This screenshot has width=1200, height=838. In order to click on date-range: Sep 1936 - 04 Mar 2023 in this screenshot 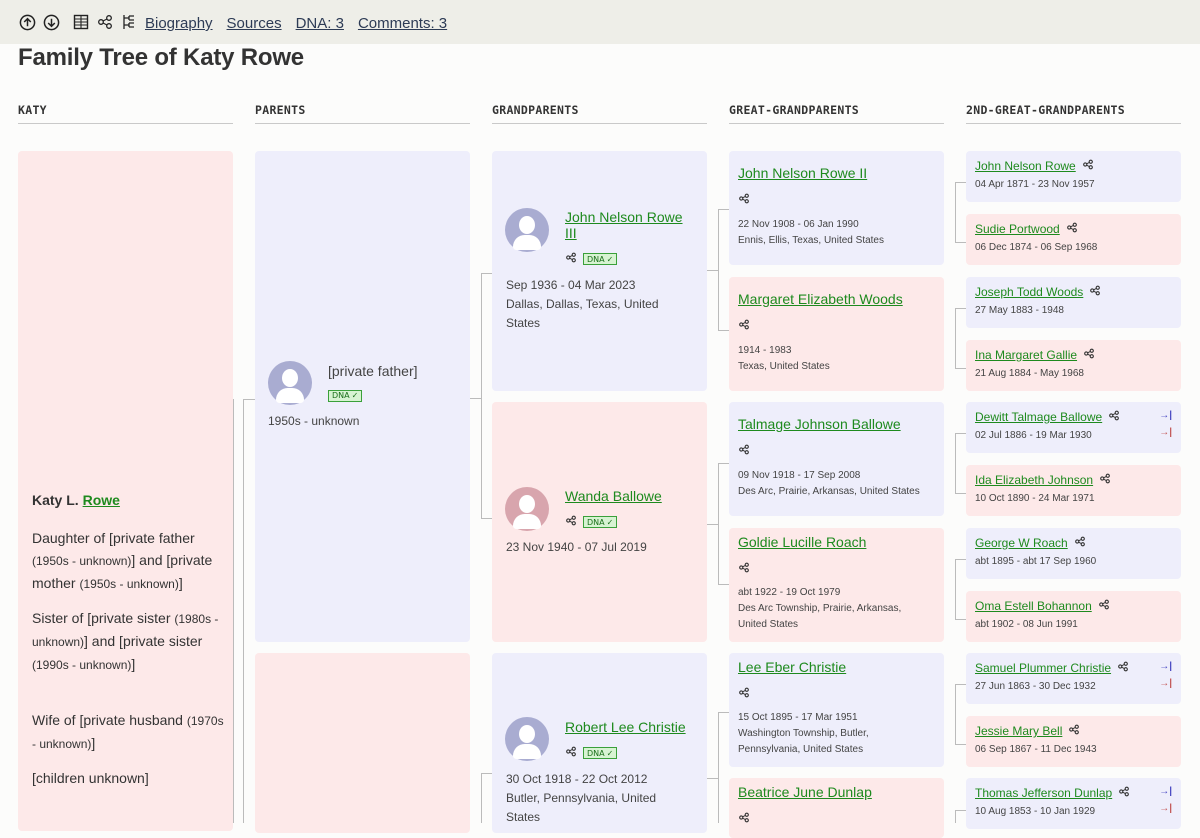, I will do `click(571, 285)`.